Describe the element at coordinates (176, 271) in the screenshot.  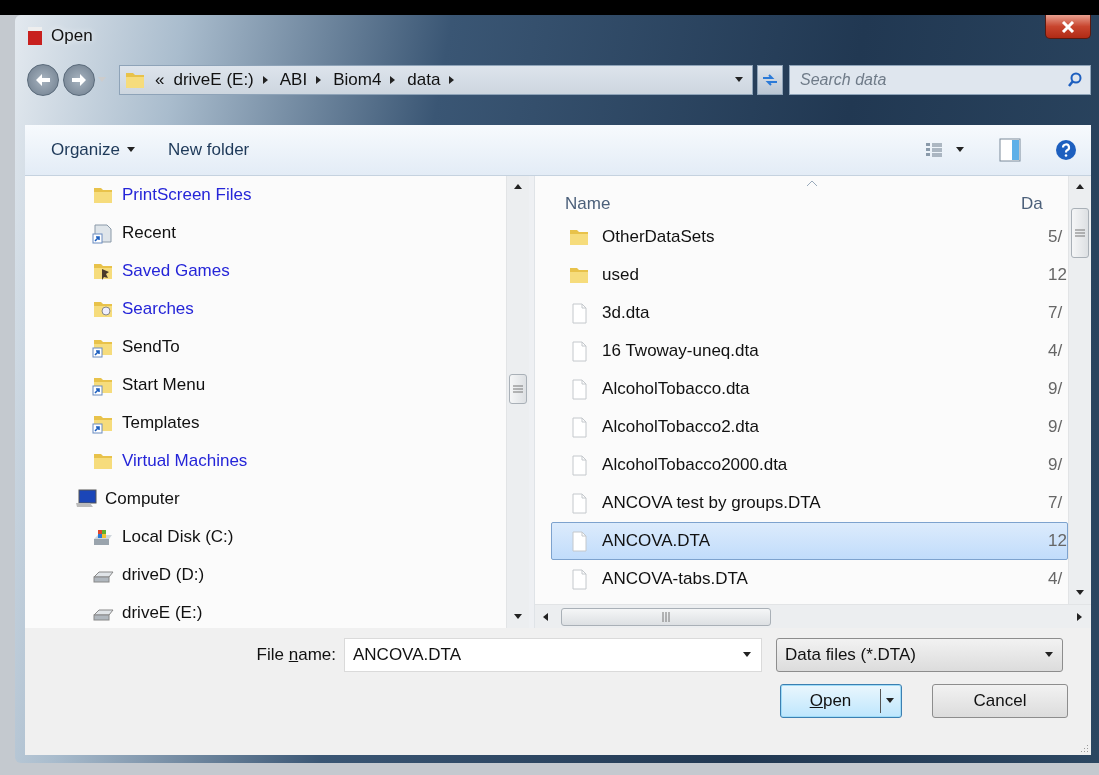
I see `navigation-item-label: Saved Games` at that location.